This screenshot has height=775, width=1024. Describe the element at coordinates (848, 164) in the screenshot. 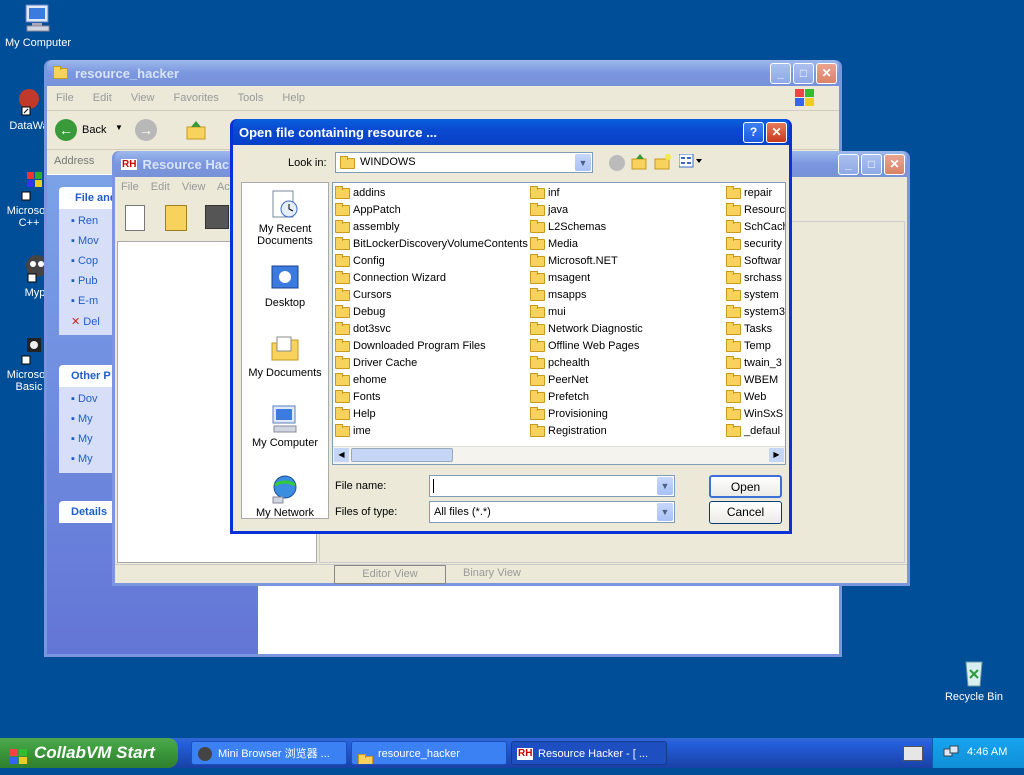

I see `minimize-icon: _` at that location.